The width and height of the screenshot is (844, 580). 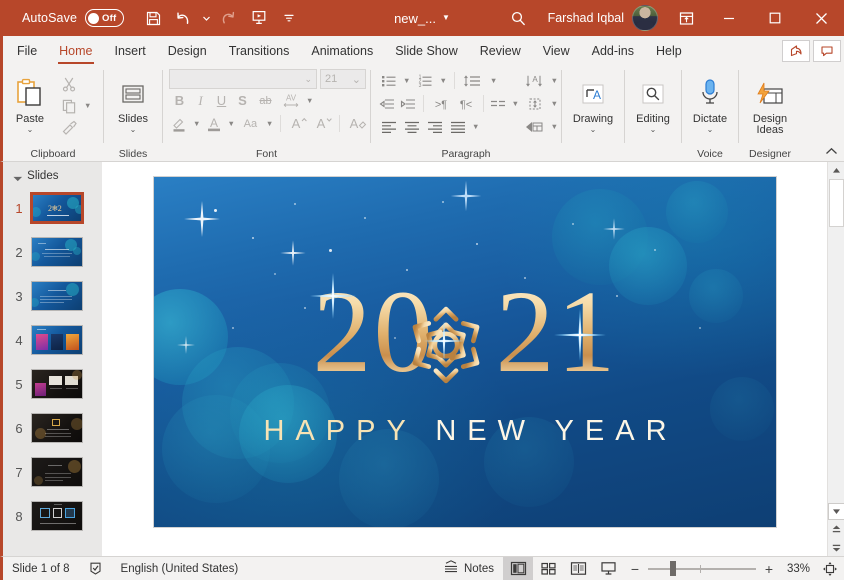 I want to click on tab-insert: Insert, so click(x=130, y=51).